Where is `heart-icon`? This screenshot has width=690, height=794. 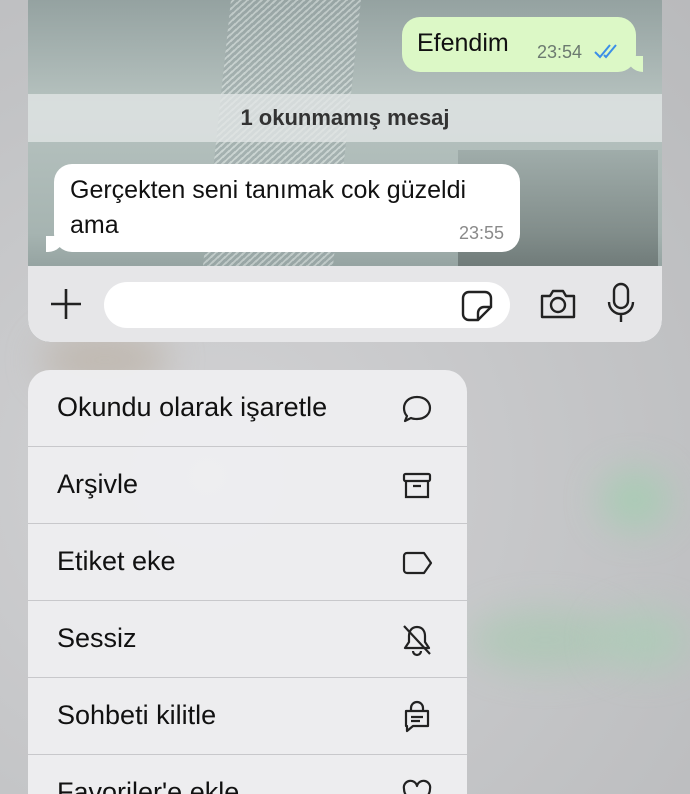 heart-icon is located at coordinates (417, 786).